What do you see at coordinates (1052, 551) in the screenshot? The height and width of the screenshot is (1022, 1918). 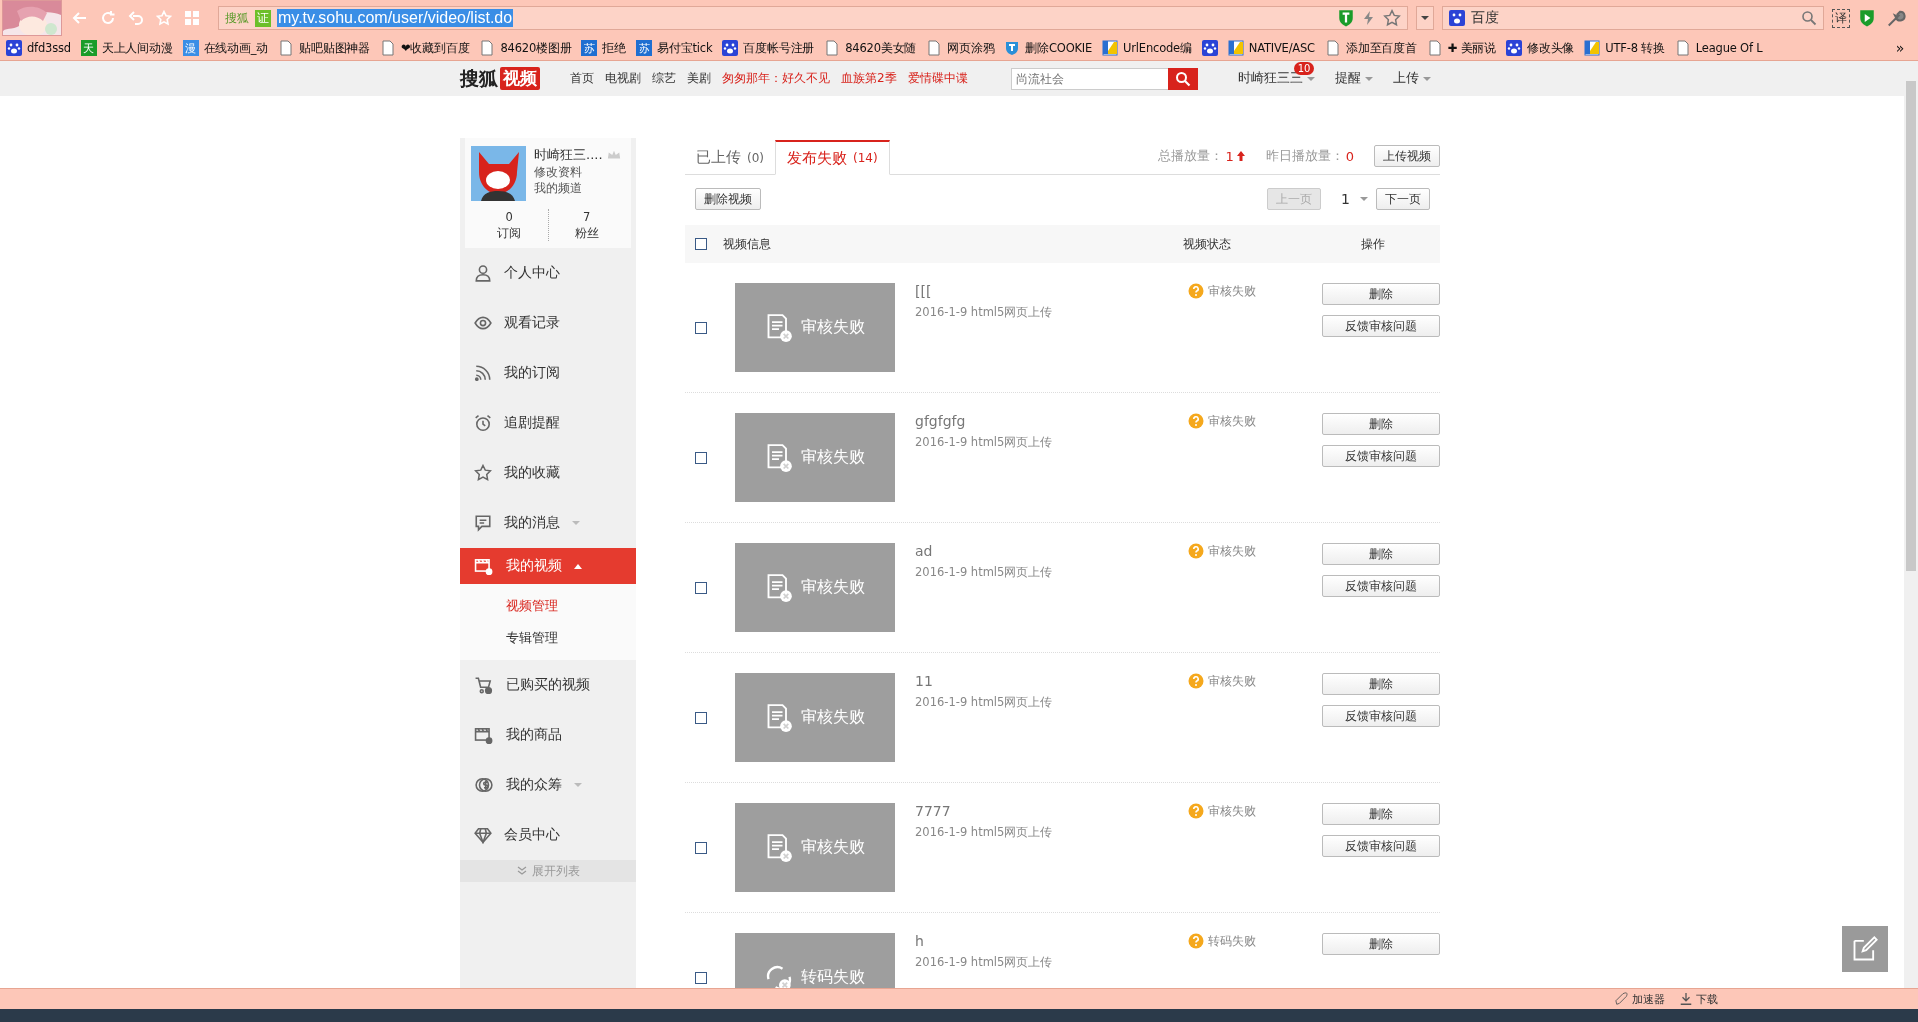 I see `video-title: ad` at bounding box center [1052, 551].